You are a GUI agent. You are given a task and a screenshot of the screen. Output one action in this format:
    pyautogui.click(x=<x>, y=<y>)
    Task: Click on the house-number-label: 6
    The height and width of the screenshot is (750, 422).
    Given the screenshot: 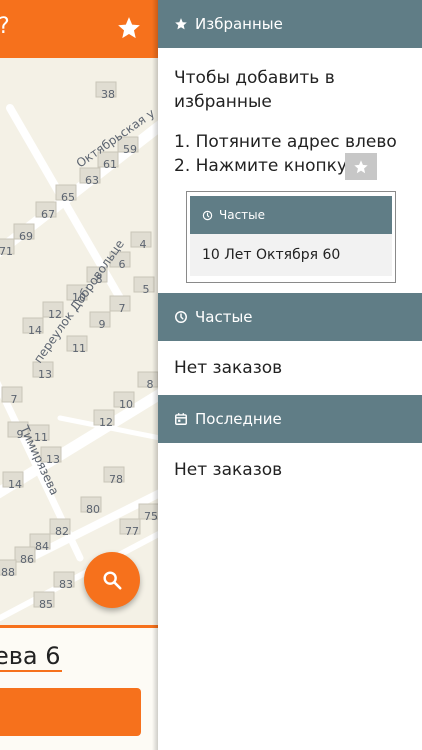 What is the action you would take?
    pyautogui.click(x=122, y=264)
    